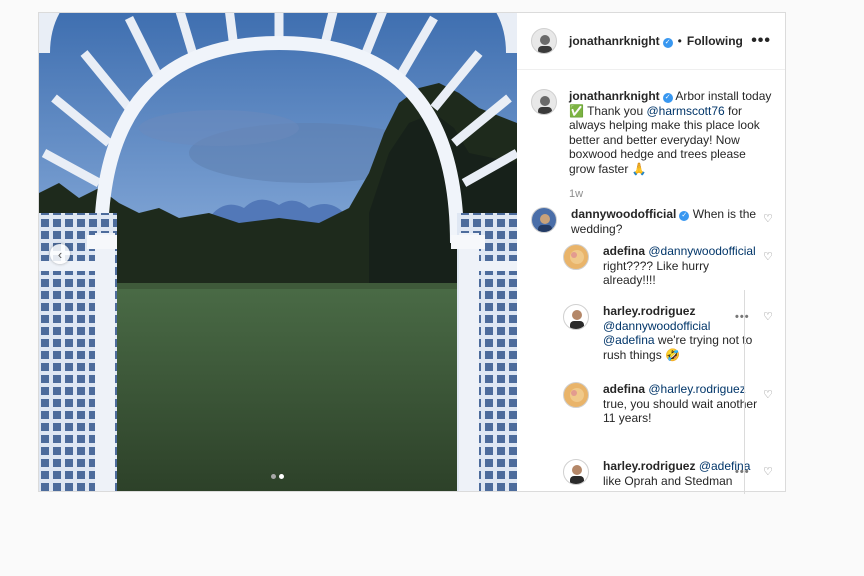 Image resolution: width=864 pixels, height=576 pixels. I want to click on carousel-dot-active, so click(281, 476).